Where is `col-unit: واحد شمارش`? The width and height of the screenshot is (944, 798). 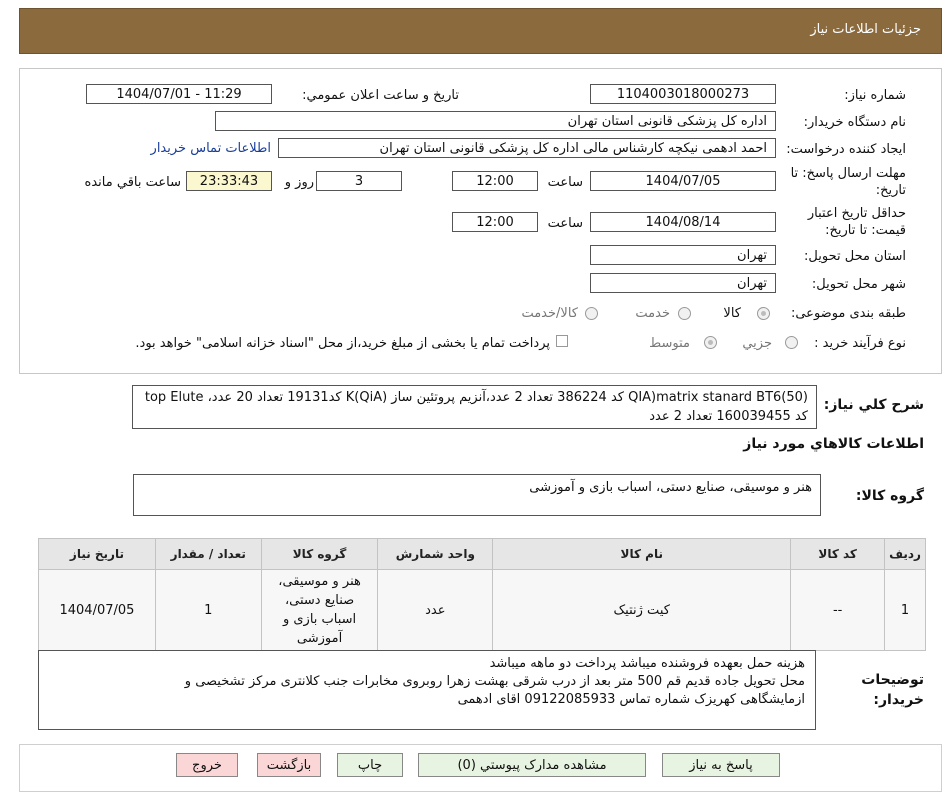 col-unit: واحد شمارش is located at coordinates (435, 554).